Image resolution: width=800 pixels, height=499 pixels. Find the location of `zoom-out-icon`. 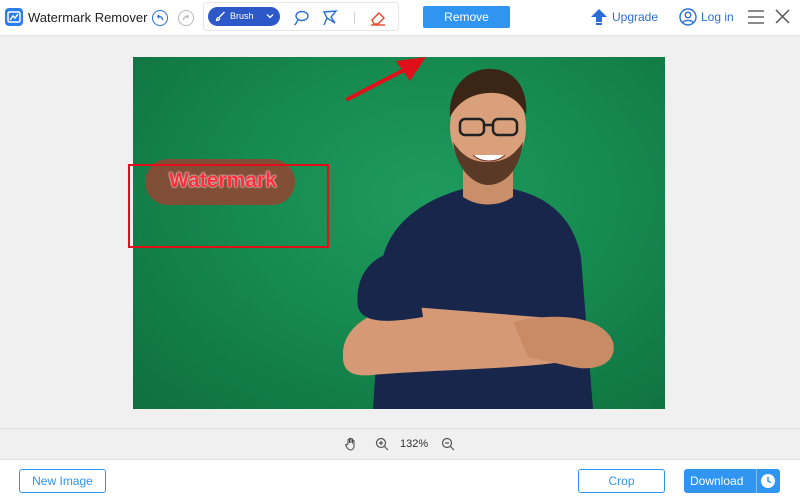

zoom-out-icon is located at coordinates (448, 444).